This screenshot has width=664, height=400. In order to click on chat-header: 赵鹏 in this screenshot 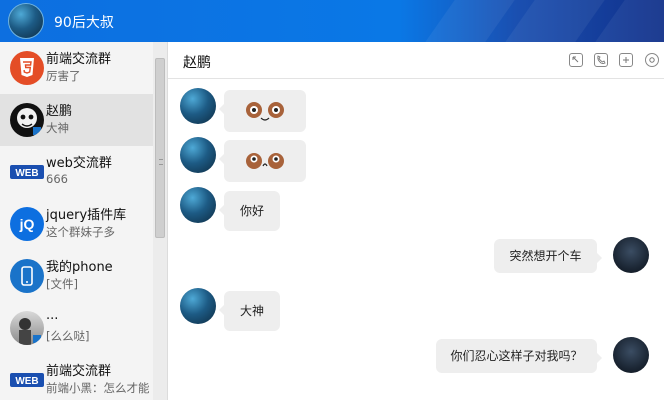, I will do `click(416, 60)`.